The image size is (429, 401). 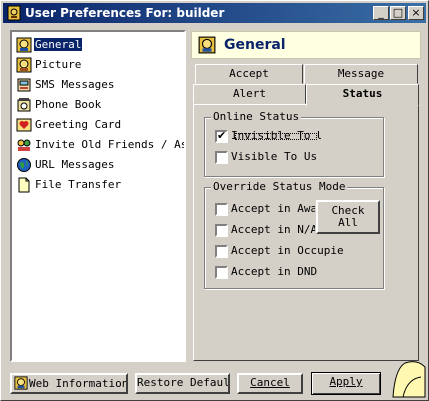 What do you see at coordinates (24, 65) in the screenshot?
I see `picture-icon` at bounding box center [24, 65].